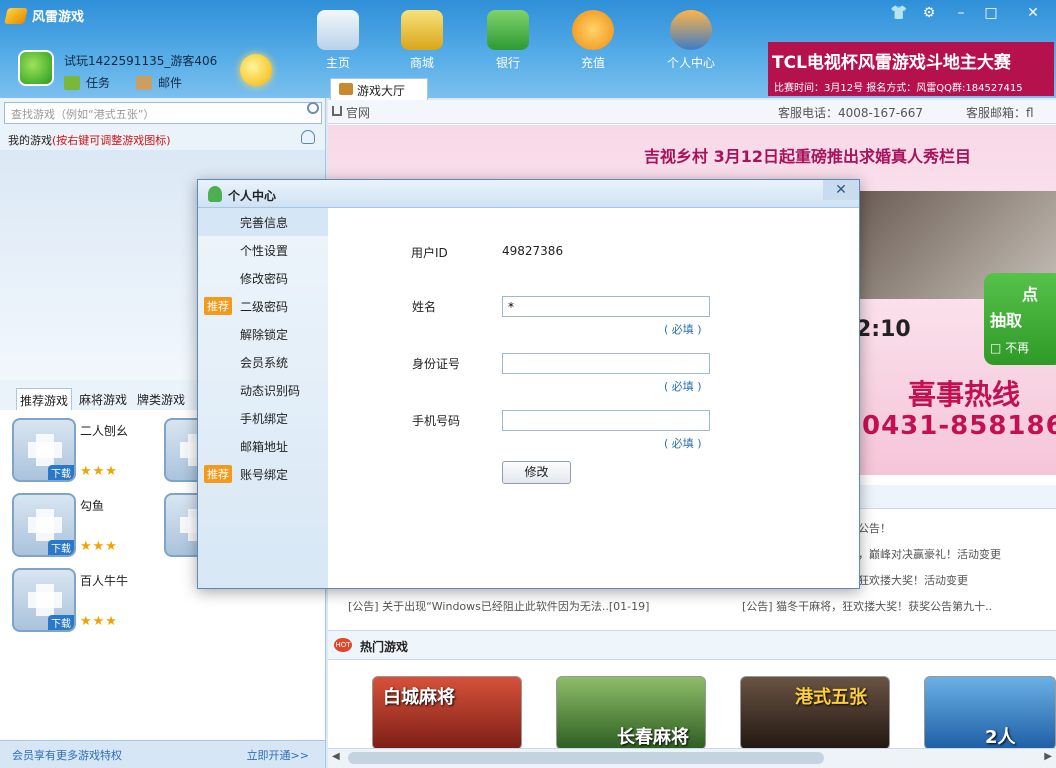 Image resolution: width=1056 pixels, height=768 pixels. Describe the element at coordinates (498, 606) in the screenshot. I see `notice-item: [公告] 关于出现“Windows已经阻止此软件因为无法..[01-19]` at that location.